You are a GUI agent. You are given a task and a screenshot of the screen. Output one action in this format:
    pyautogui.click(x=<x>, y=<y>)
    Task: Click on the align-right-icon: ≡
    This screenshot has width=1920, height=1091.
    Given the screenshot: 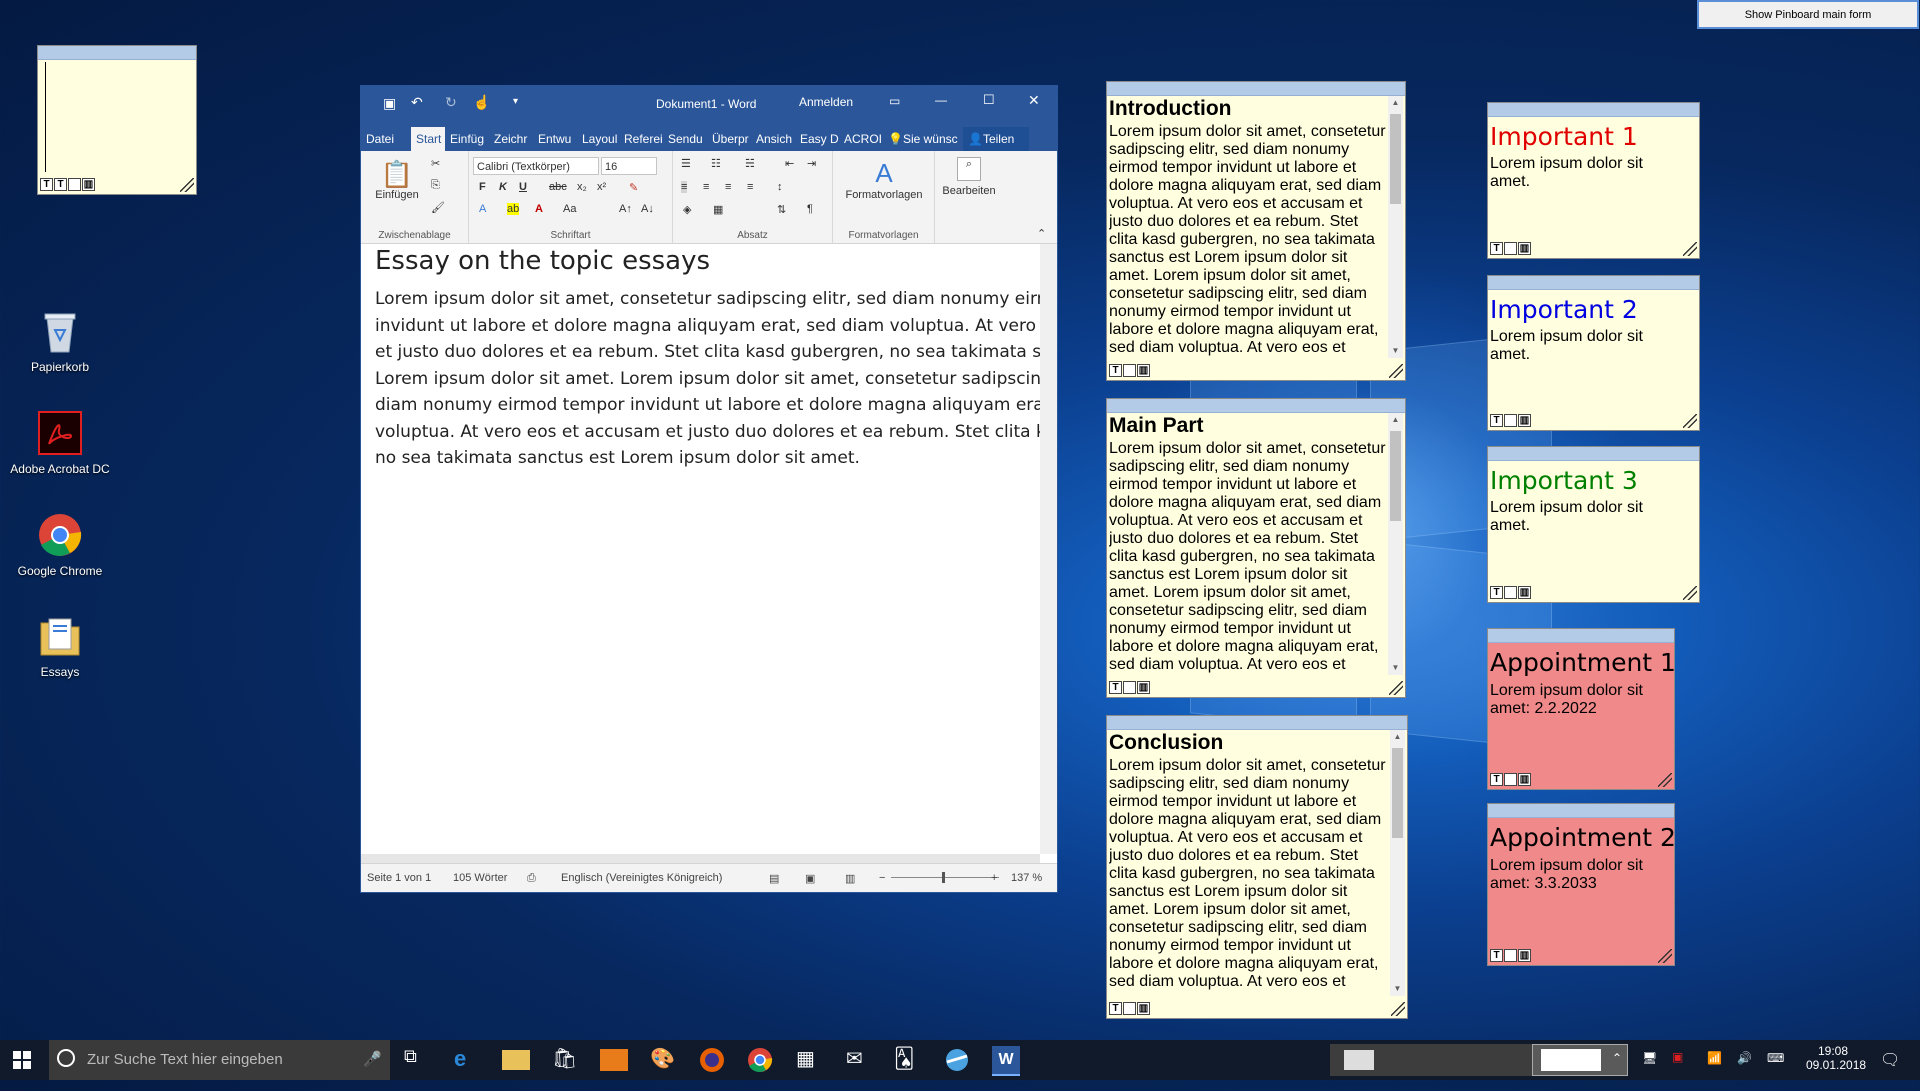 What is the action you would take?
    pyautogui.click(x=728, y=187)
    